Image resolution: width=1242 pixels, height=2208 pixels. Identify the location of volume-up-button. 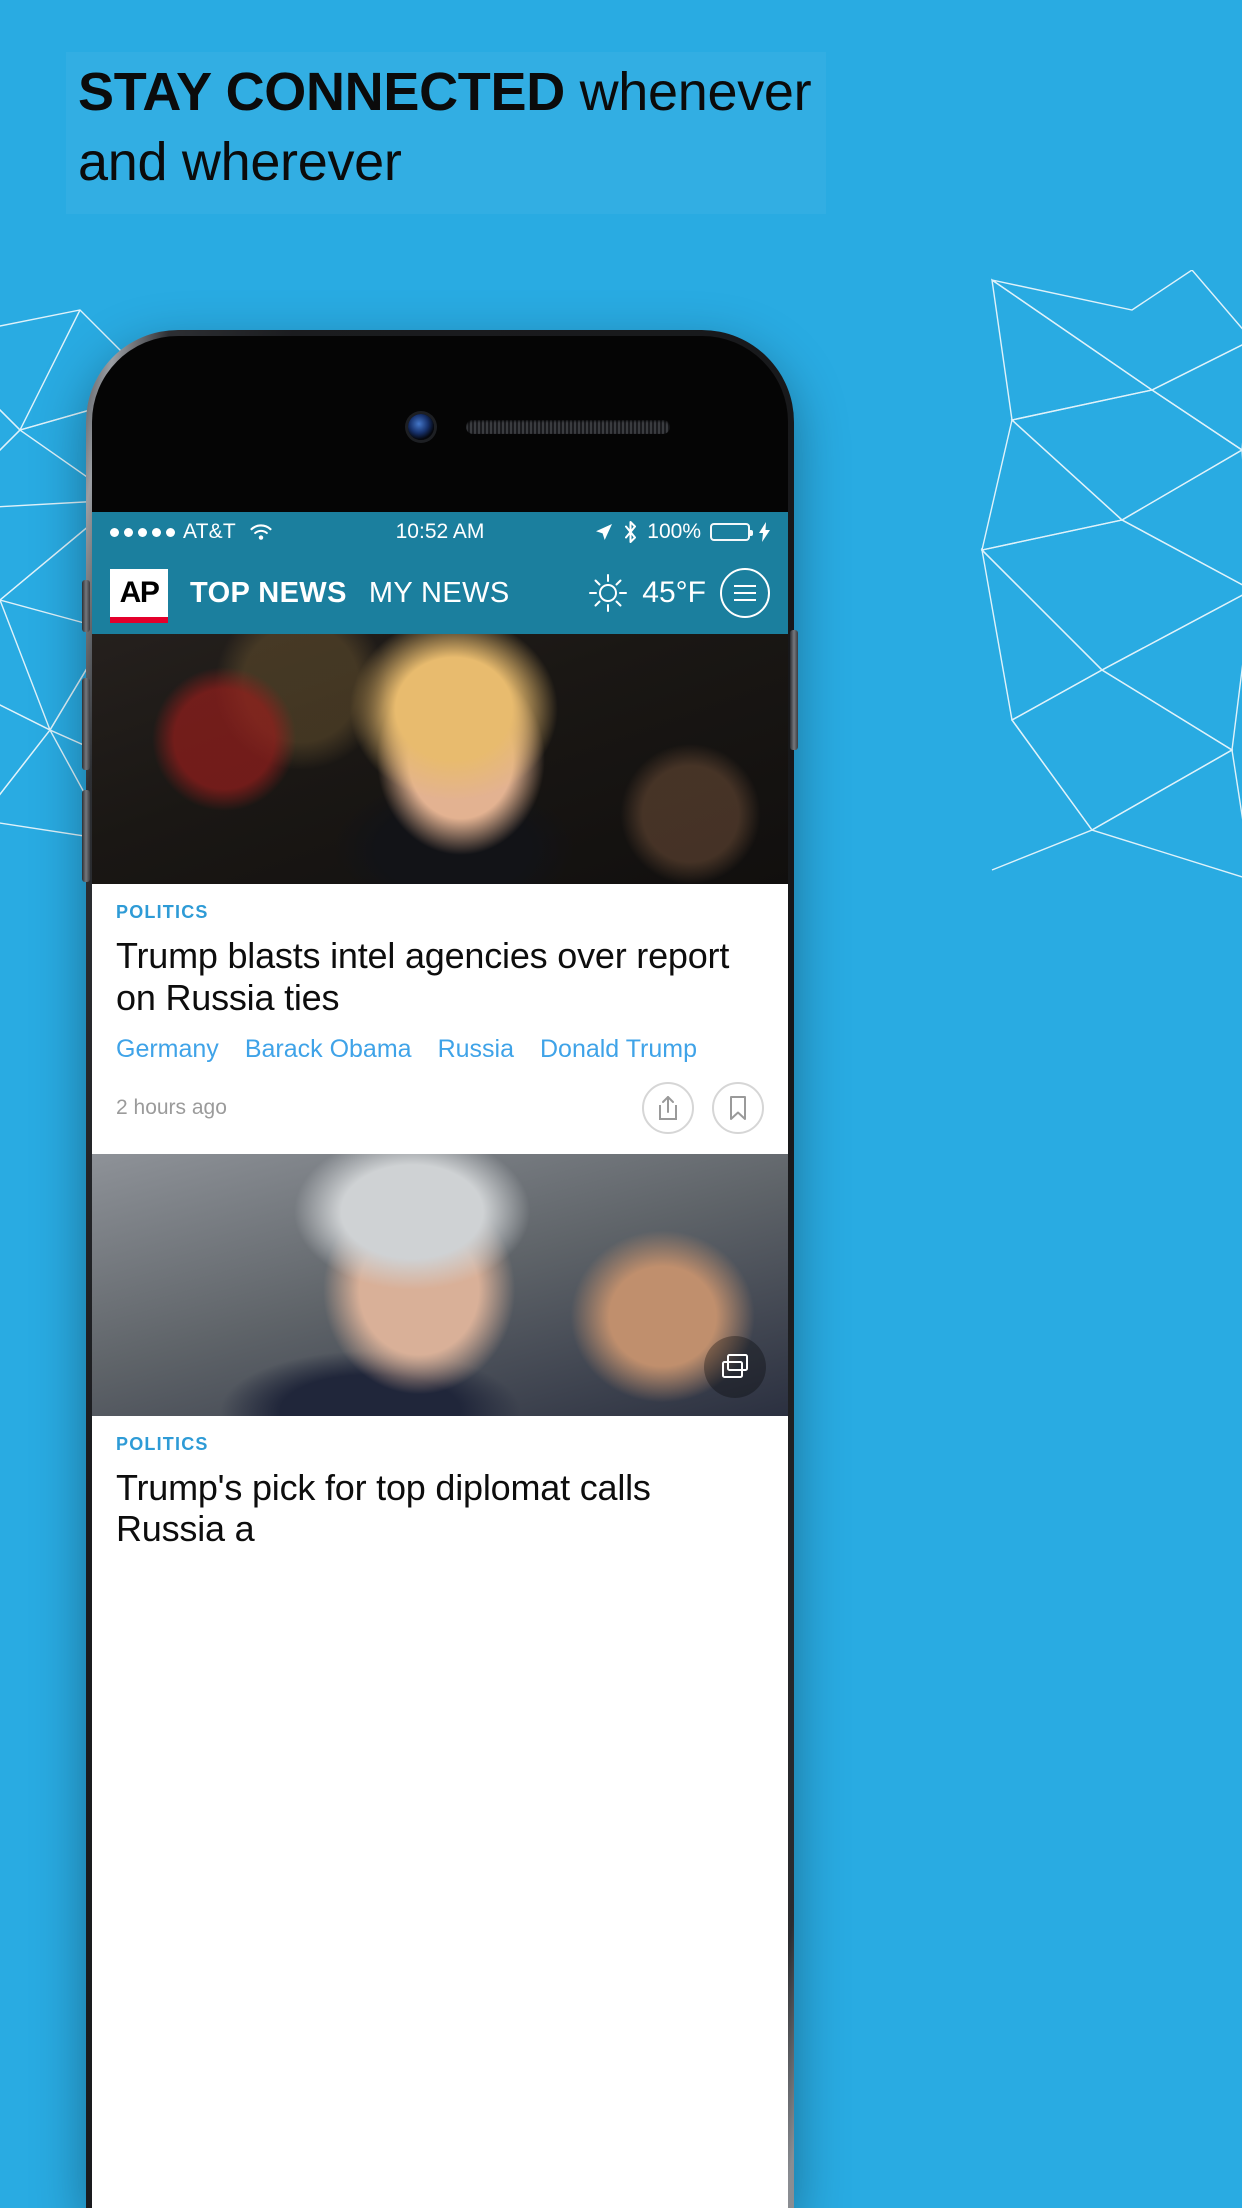
(86, 724).